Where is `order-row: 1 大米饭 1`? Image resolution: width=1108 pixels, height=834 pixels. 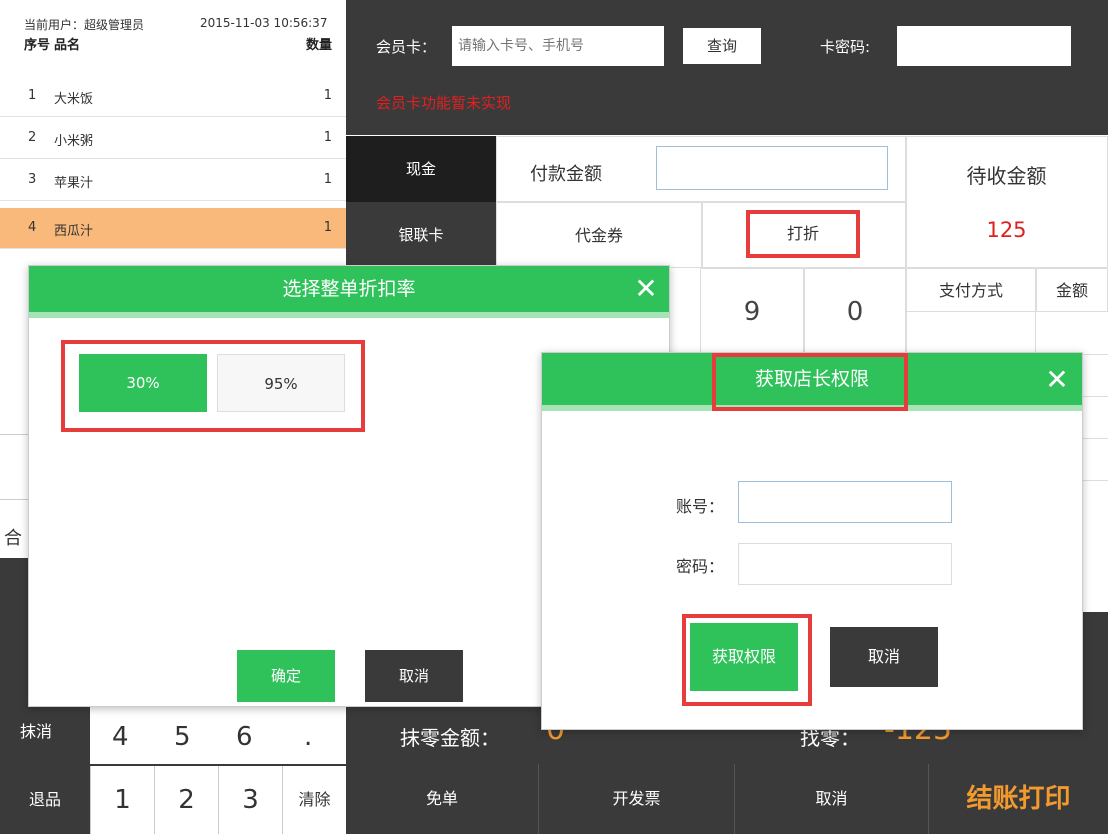
order-row: 1 大米饭 1 is located at coordinates (173, 96).